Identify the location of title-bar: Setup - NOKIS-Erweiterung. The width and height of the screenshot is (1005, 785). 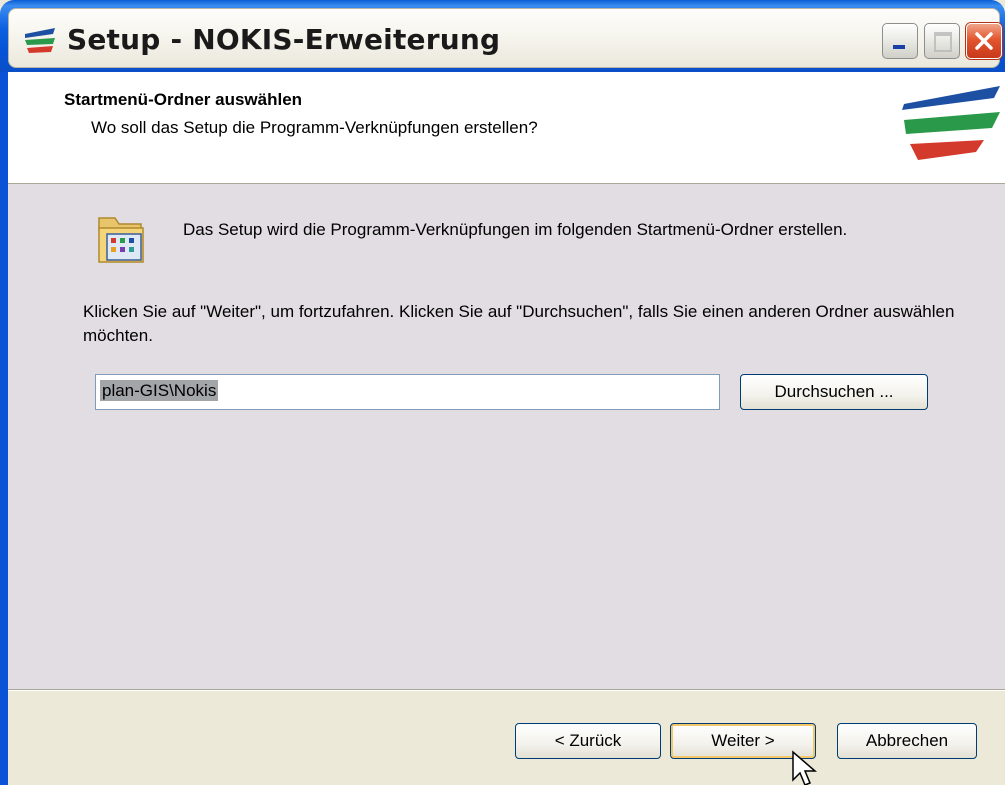
(502, 36).